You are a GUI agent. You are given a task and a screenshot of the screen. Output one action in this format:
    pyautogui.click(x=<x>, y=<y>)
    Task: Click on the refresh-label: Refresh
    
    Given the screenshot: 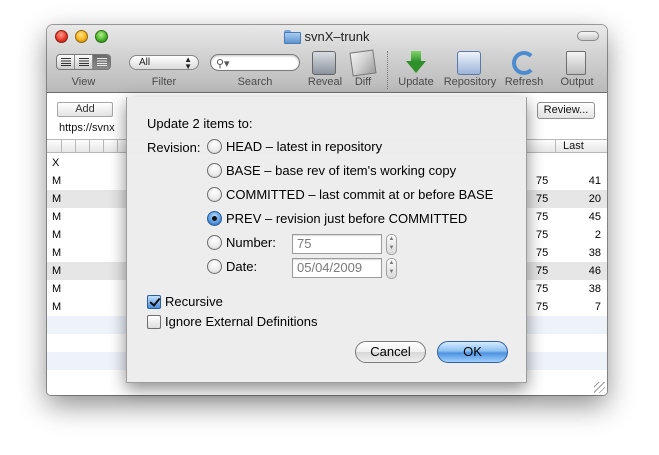 What is the action you would take?
    pyautogui.click(x=524, y=82)
    